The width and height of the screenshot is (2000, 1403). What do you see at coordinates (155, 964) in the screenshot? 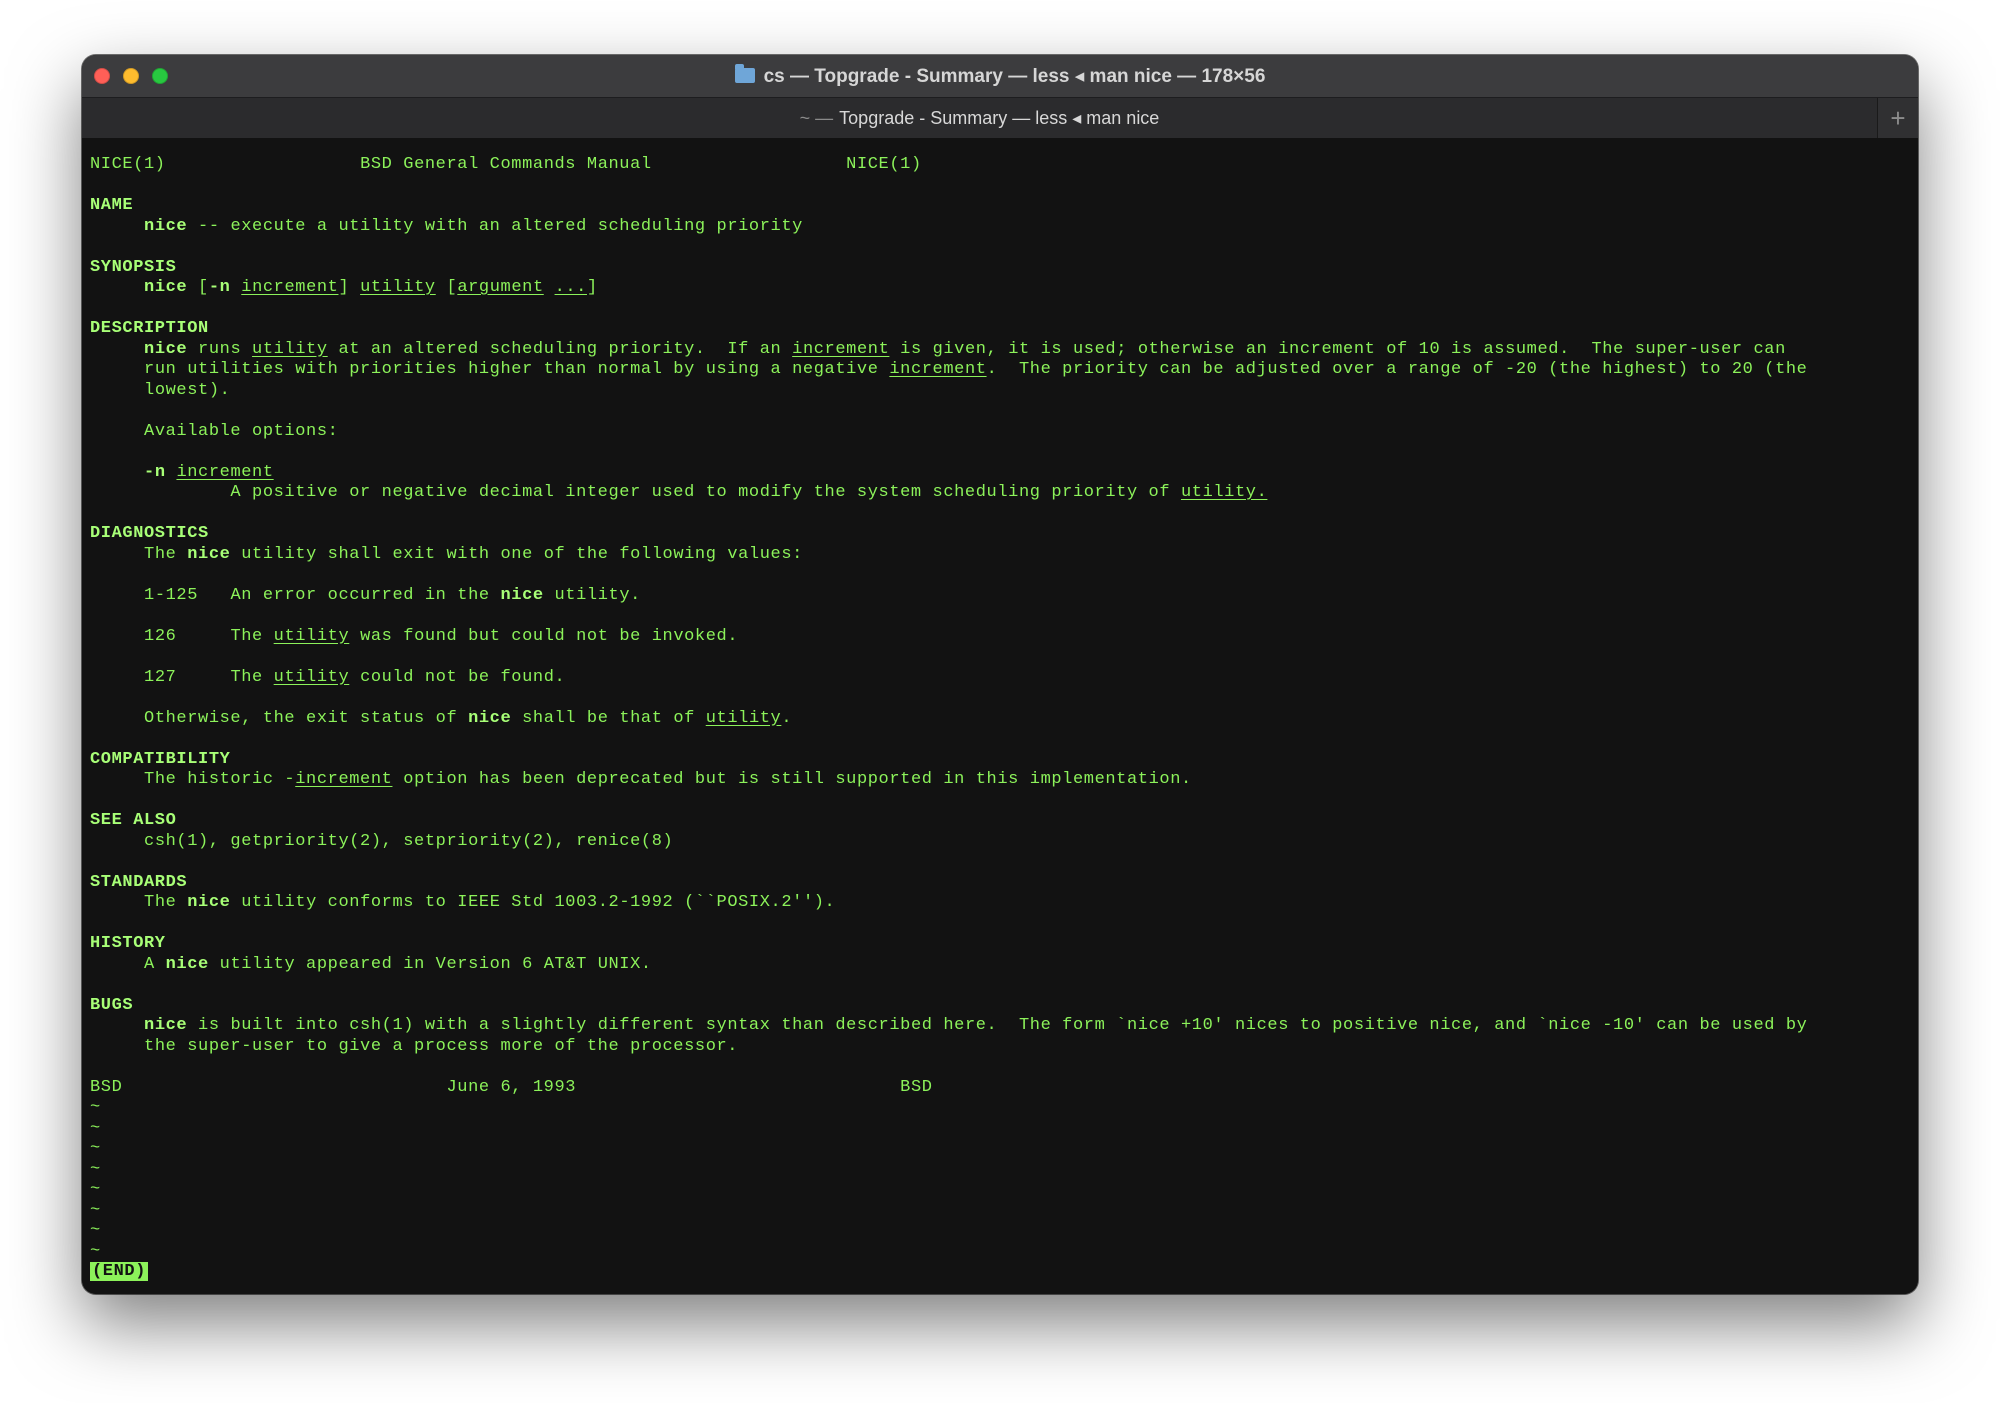
I see `history-text: A` at bounding box center [155, 964].